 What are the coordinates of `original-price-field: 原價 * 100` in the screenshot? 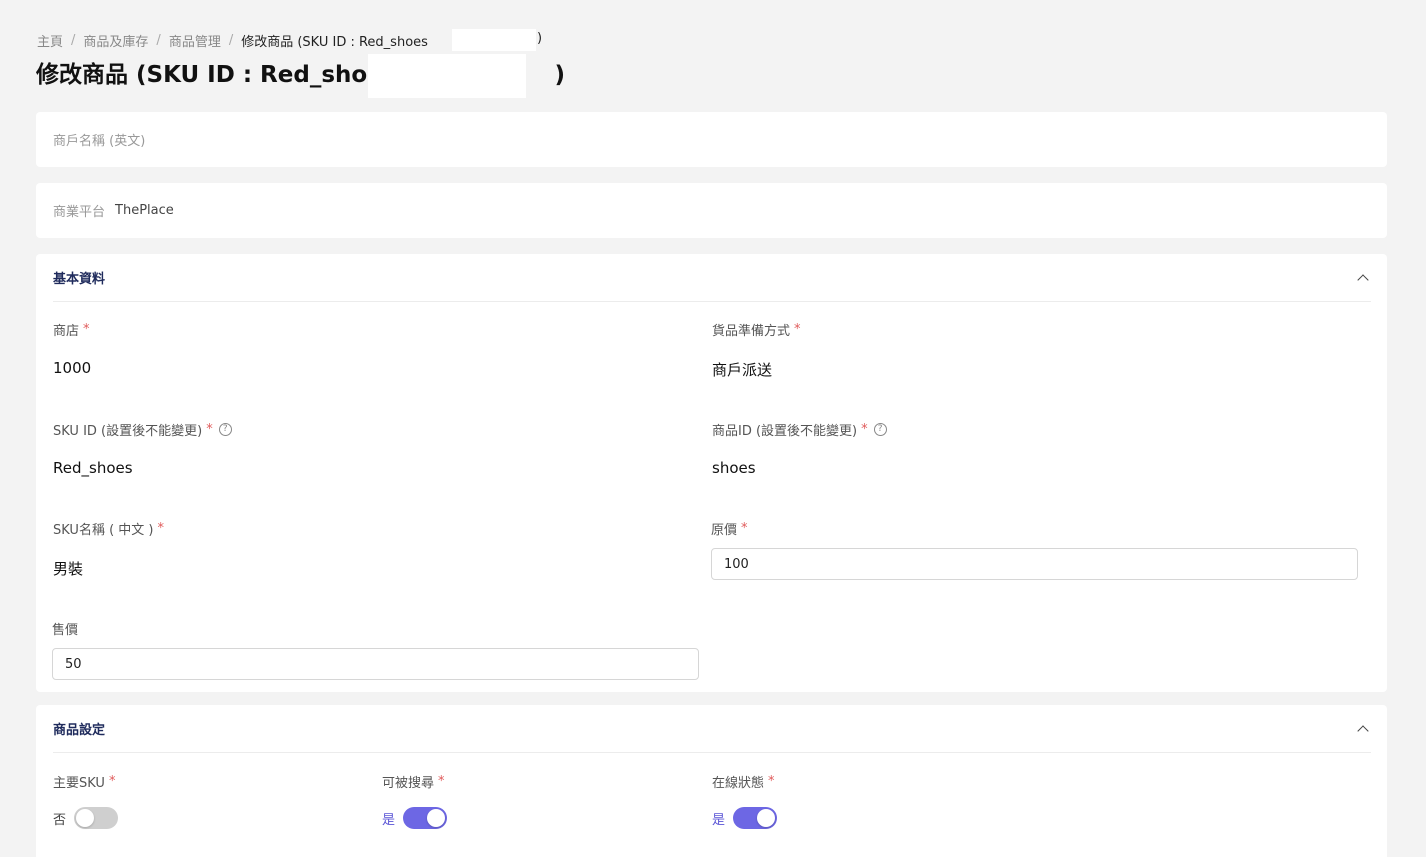 It's located at (1034, 549).